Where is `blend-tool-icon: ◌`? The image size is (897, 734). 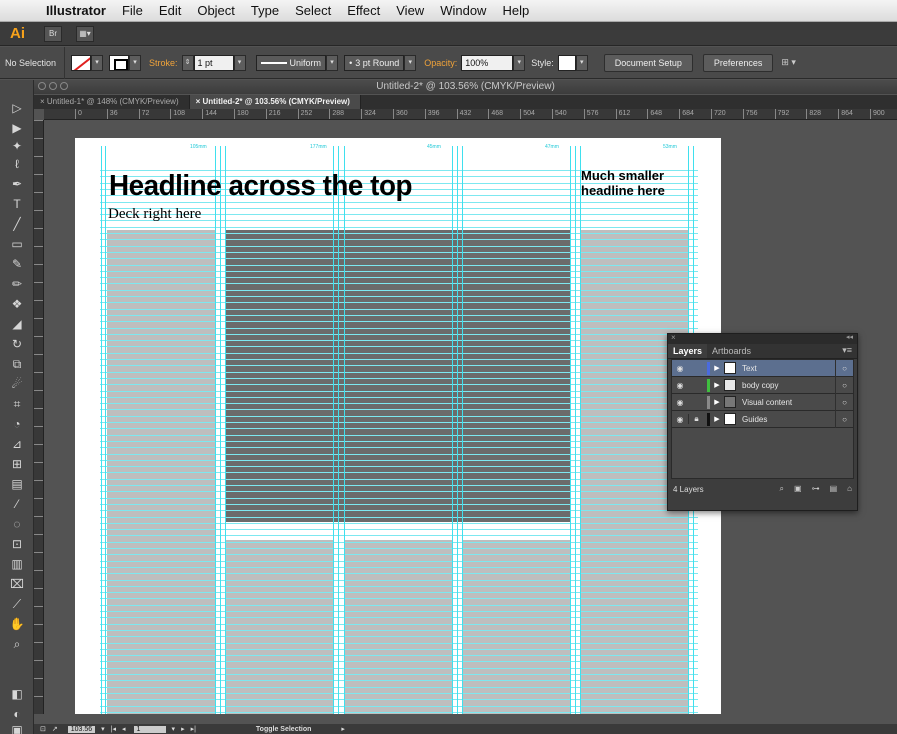 blend-tool-icon: ◌ is located at coordinates (17, 524).